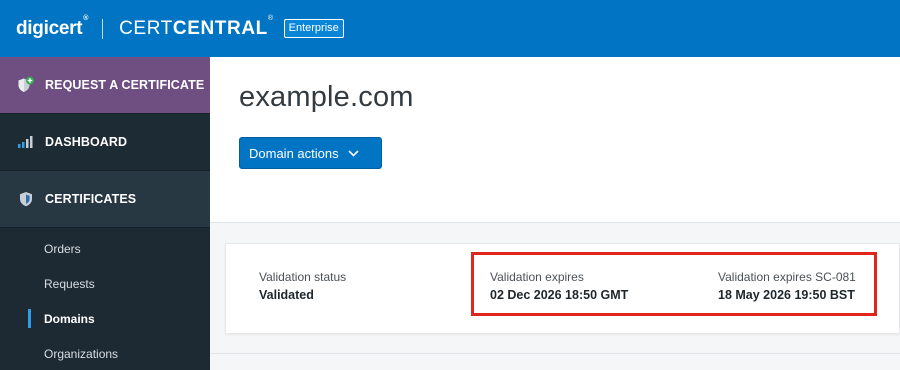 The width and height of the screenshot is (900, 370). What do you see at coordinates (537, 277) in the screenshot?
I see `validation-expires-label: Validation expires` at bounding box center [537, 277].